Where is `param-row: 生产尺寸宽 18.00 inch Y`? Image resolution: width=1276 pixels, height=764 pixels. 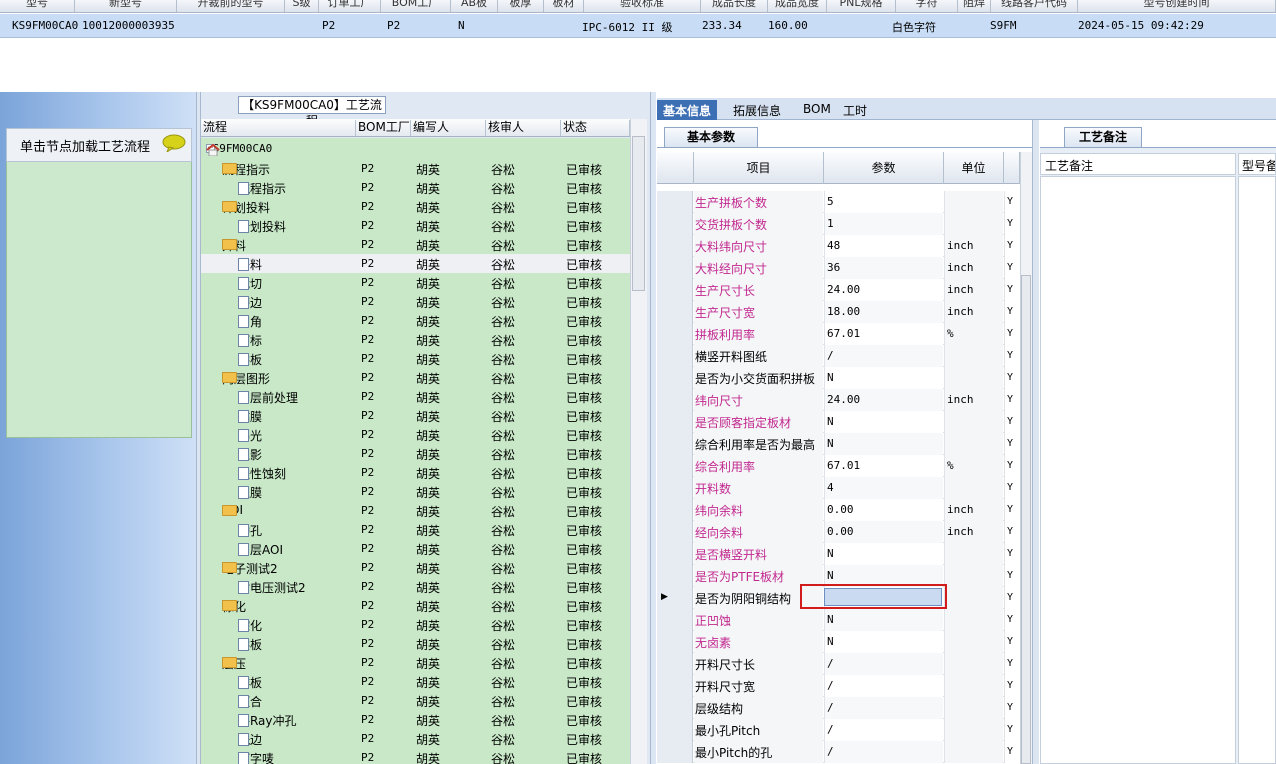 param-row: 生产尺寸宽 18.00 inch Y is located at coordinates (838, 312).